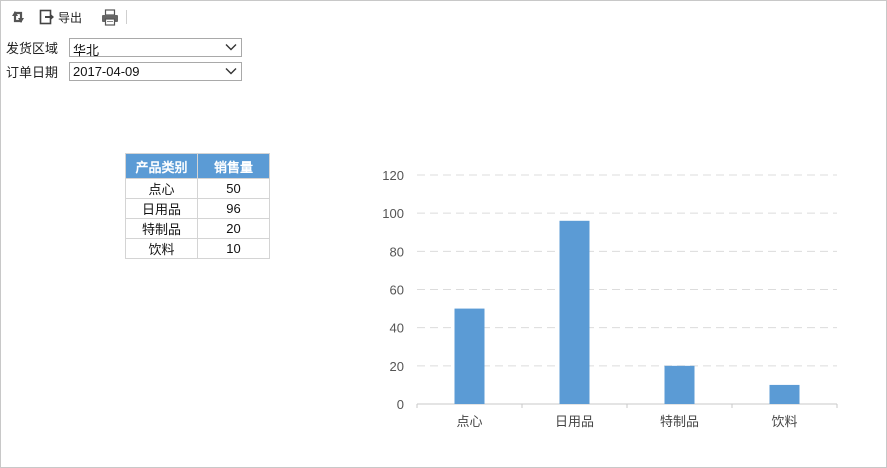 This screenshot has height=468, width=887. Describe the element at coordinates (469, 421) in the screenshot. I see `x-tick-label: 点心` at that location.